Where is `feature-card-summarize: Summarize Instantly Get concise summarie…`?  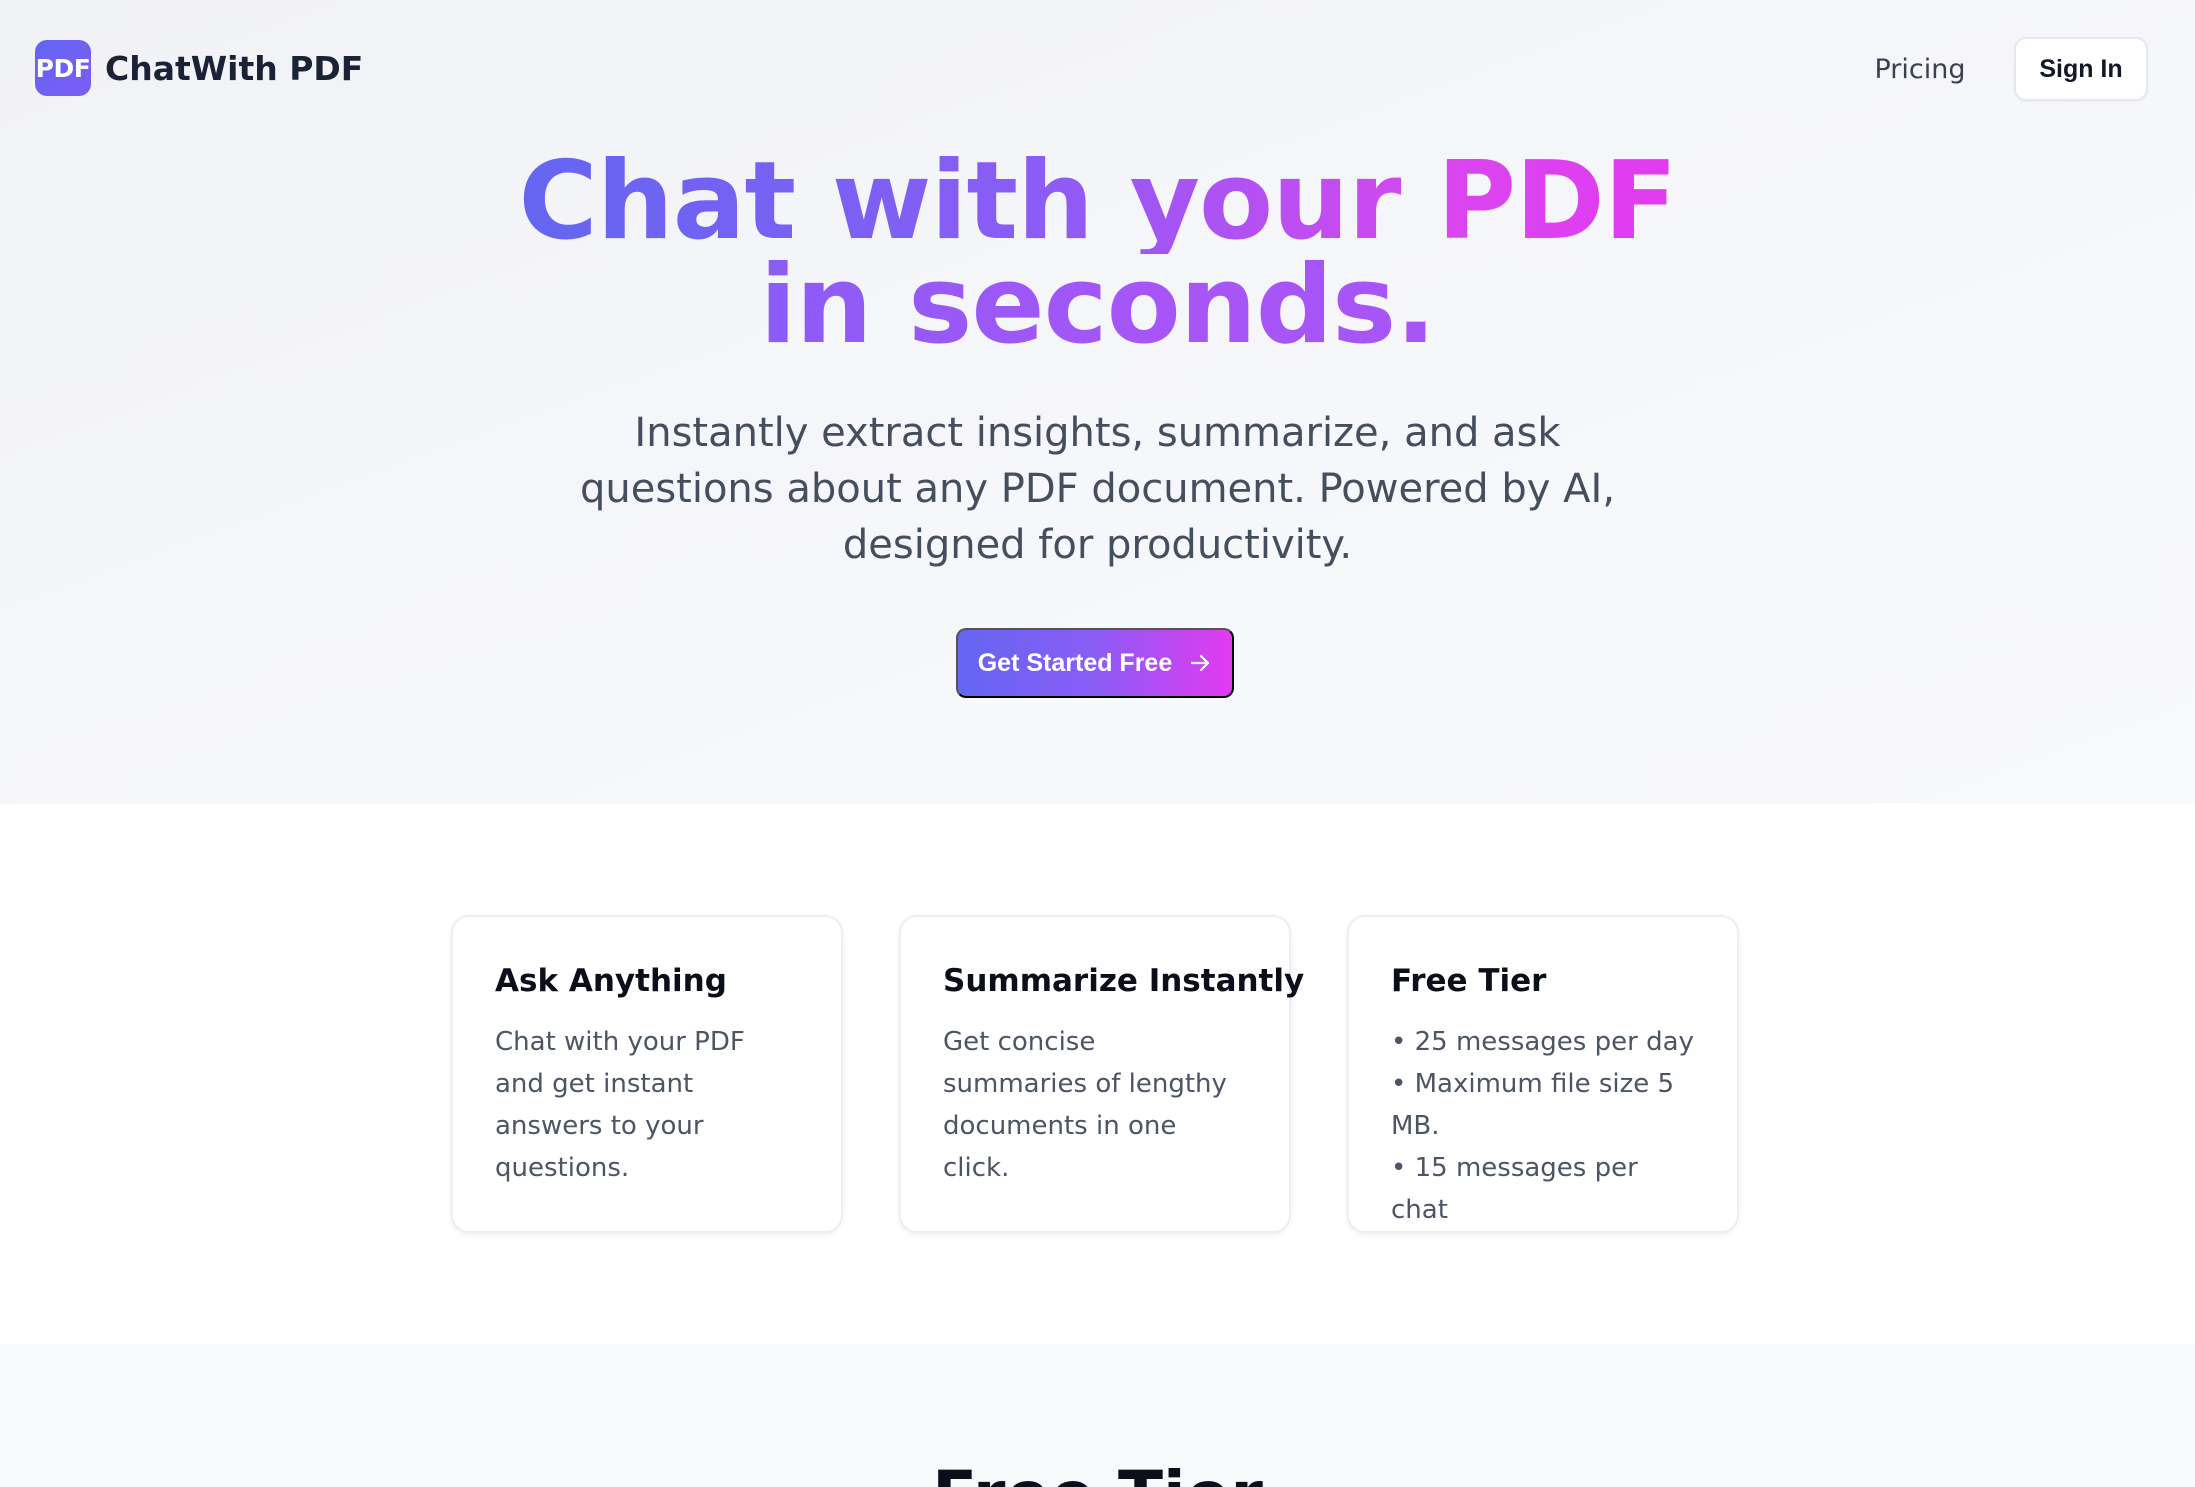
feature-card-summarize: Summarize Instantly Get concise summarie… is located at coordinates (1102, 1074).